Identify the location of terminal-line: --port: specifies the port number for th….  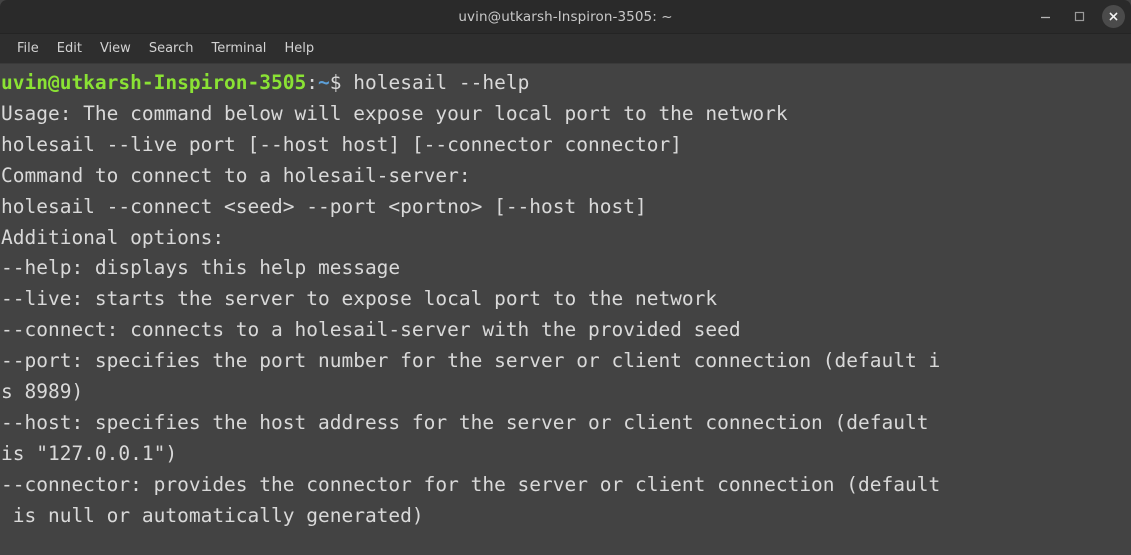
(471, 361).